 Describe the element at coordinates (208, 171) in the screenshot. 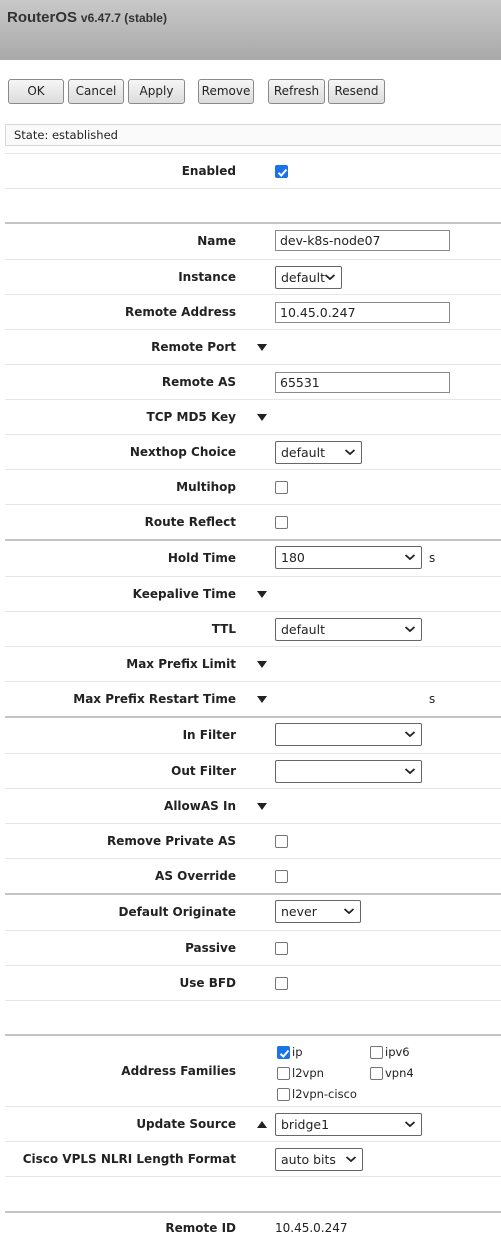

I see `enabled-label: Enabled` at that location.